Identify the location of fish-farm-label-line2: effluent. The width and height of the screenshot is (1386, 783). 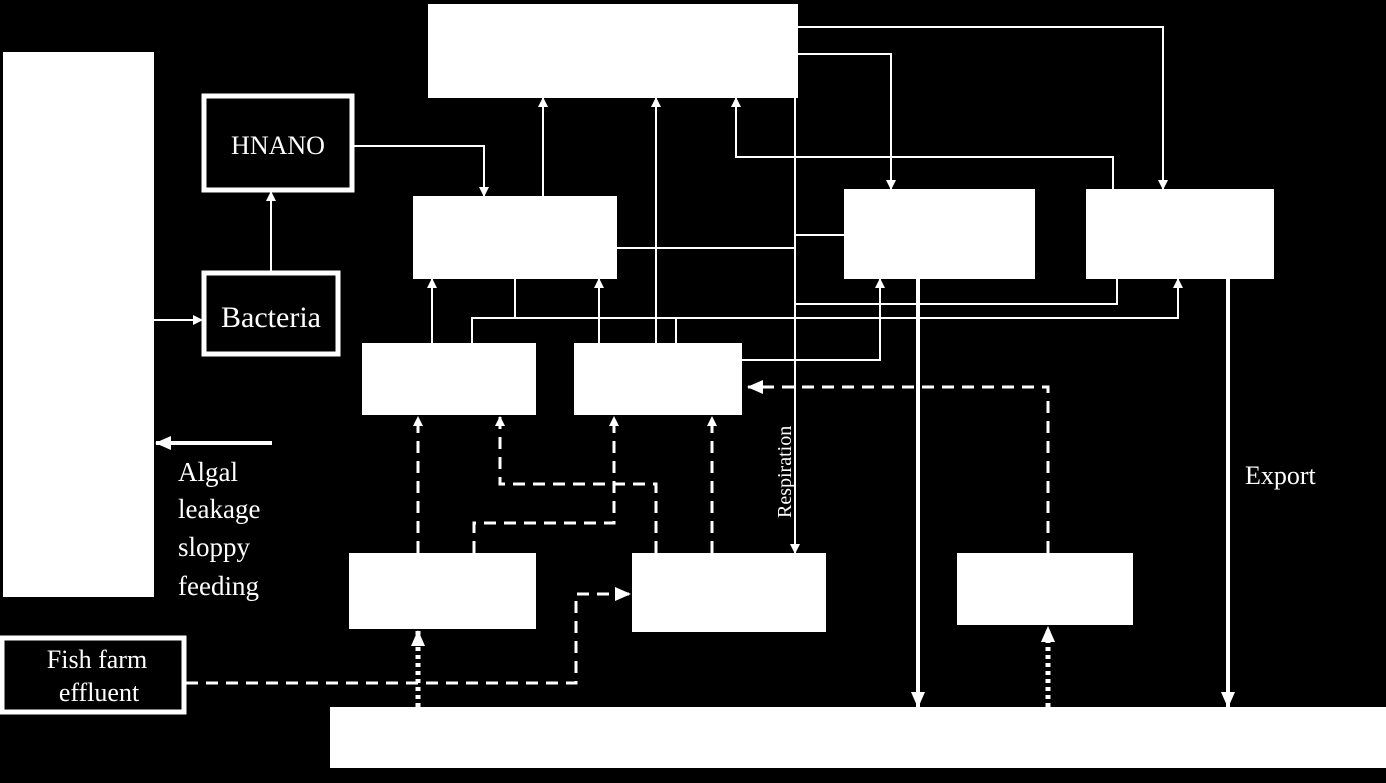
(99, 692).